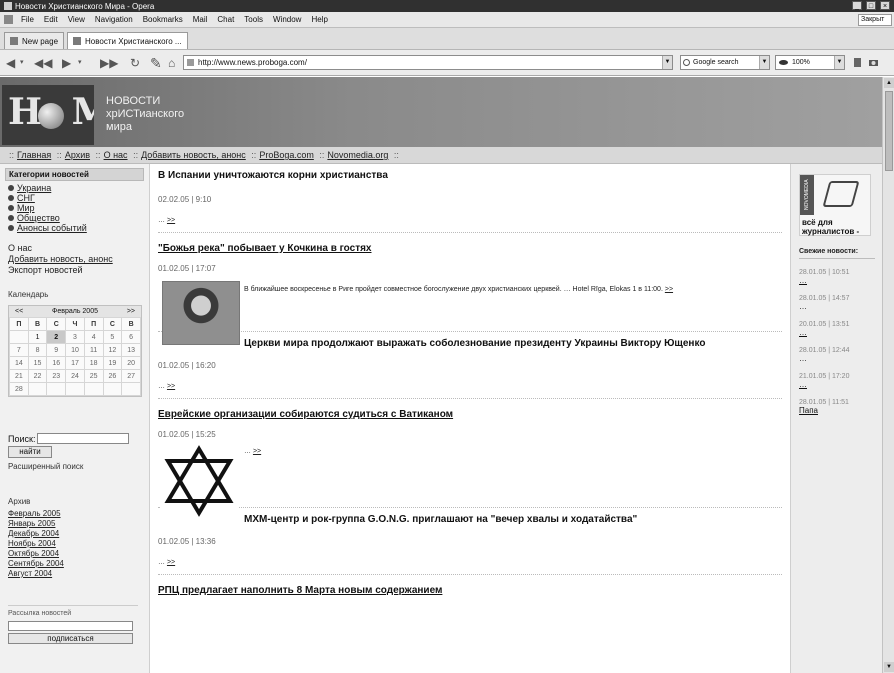 Image resolution: width=894 pixels, height=673 pixels. What do you see at coordinates (78, 564) in the screenshot?
I see `archive-link: Сентябрь 2004` at bounding box center [78, 564].